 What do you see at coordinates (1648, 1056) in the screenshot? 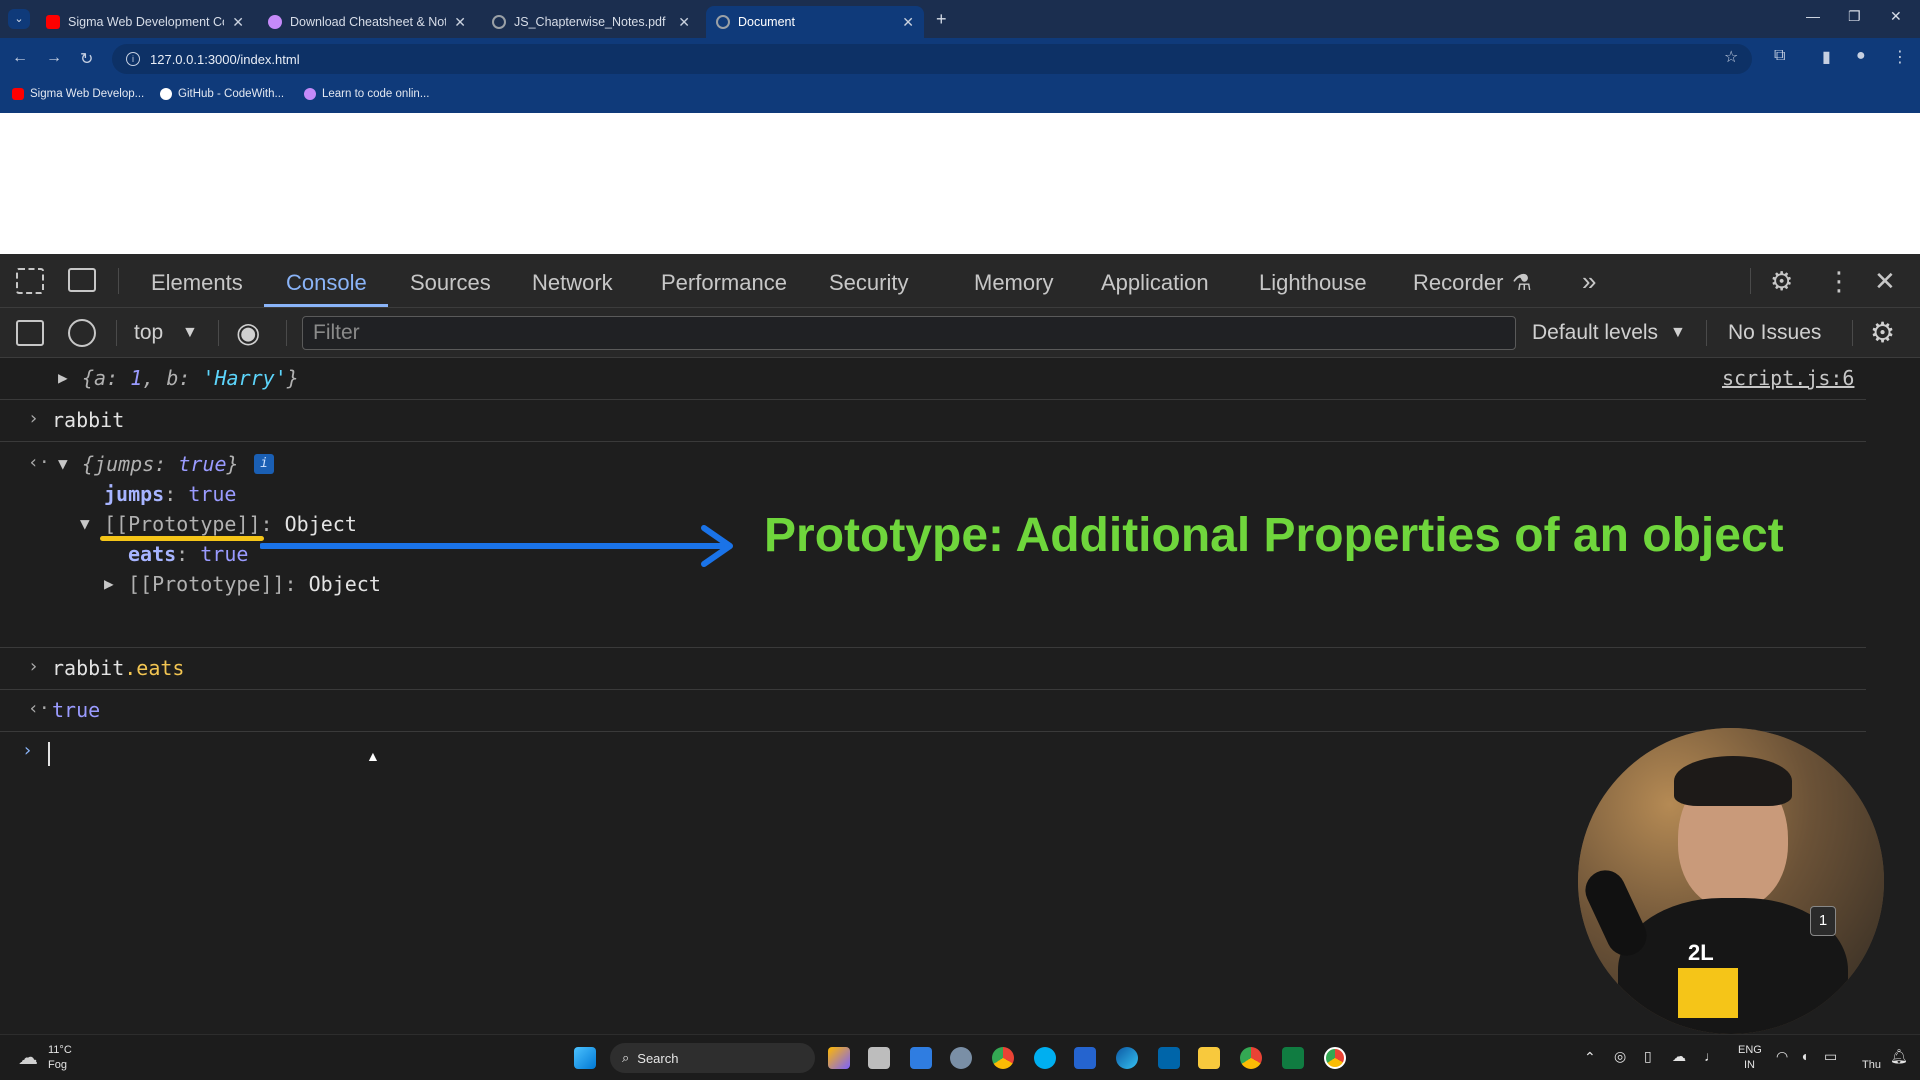
I see `battery-icon: ▯` at bounding box center [1648, 1056].